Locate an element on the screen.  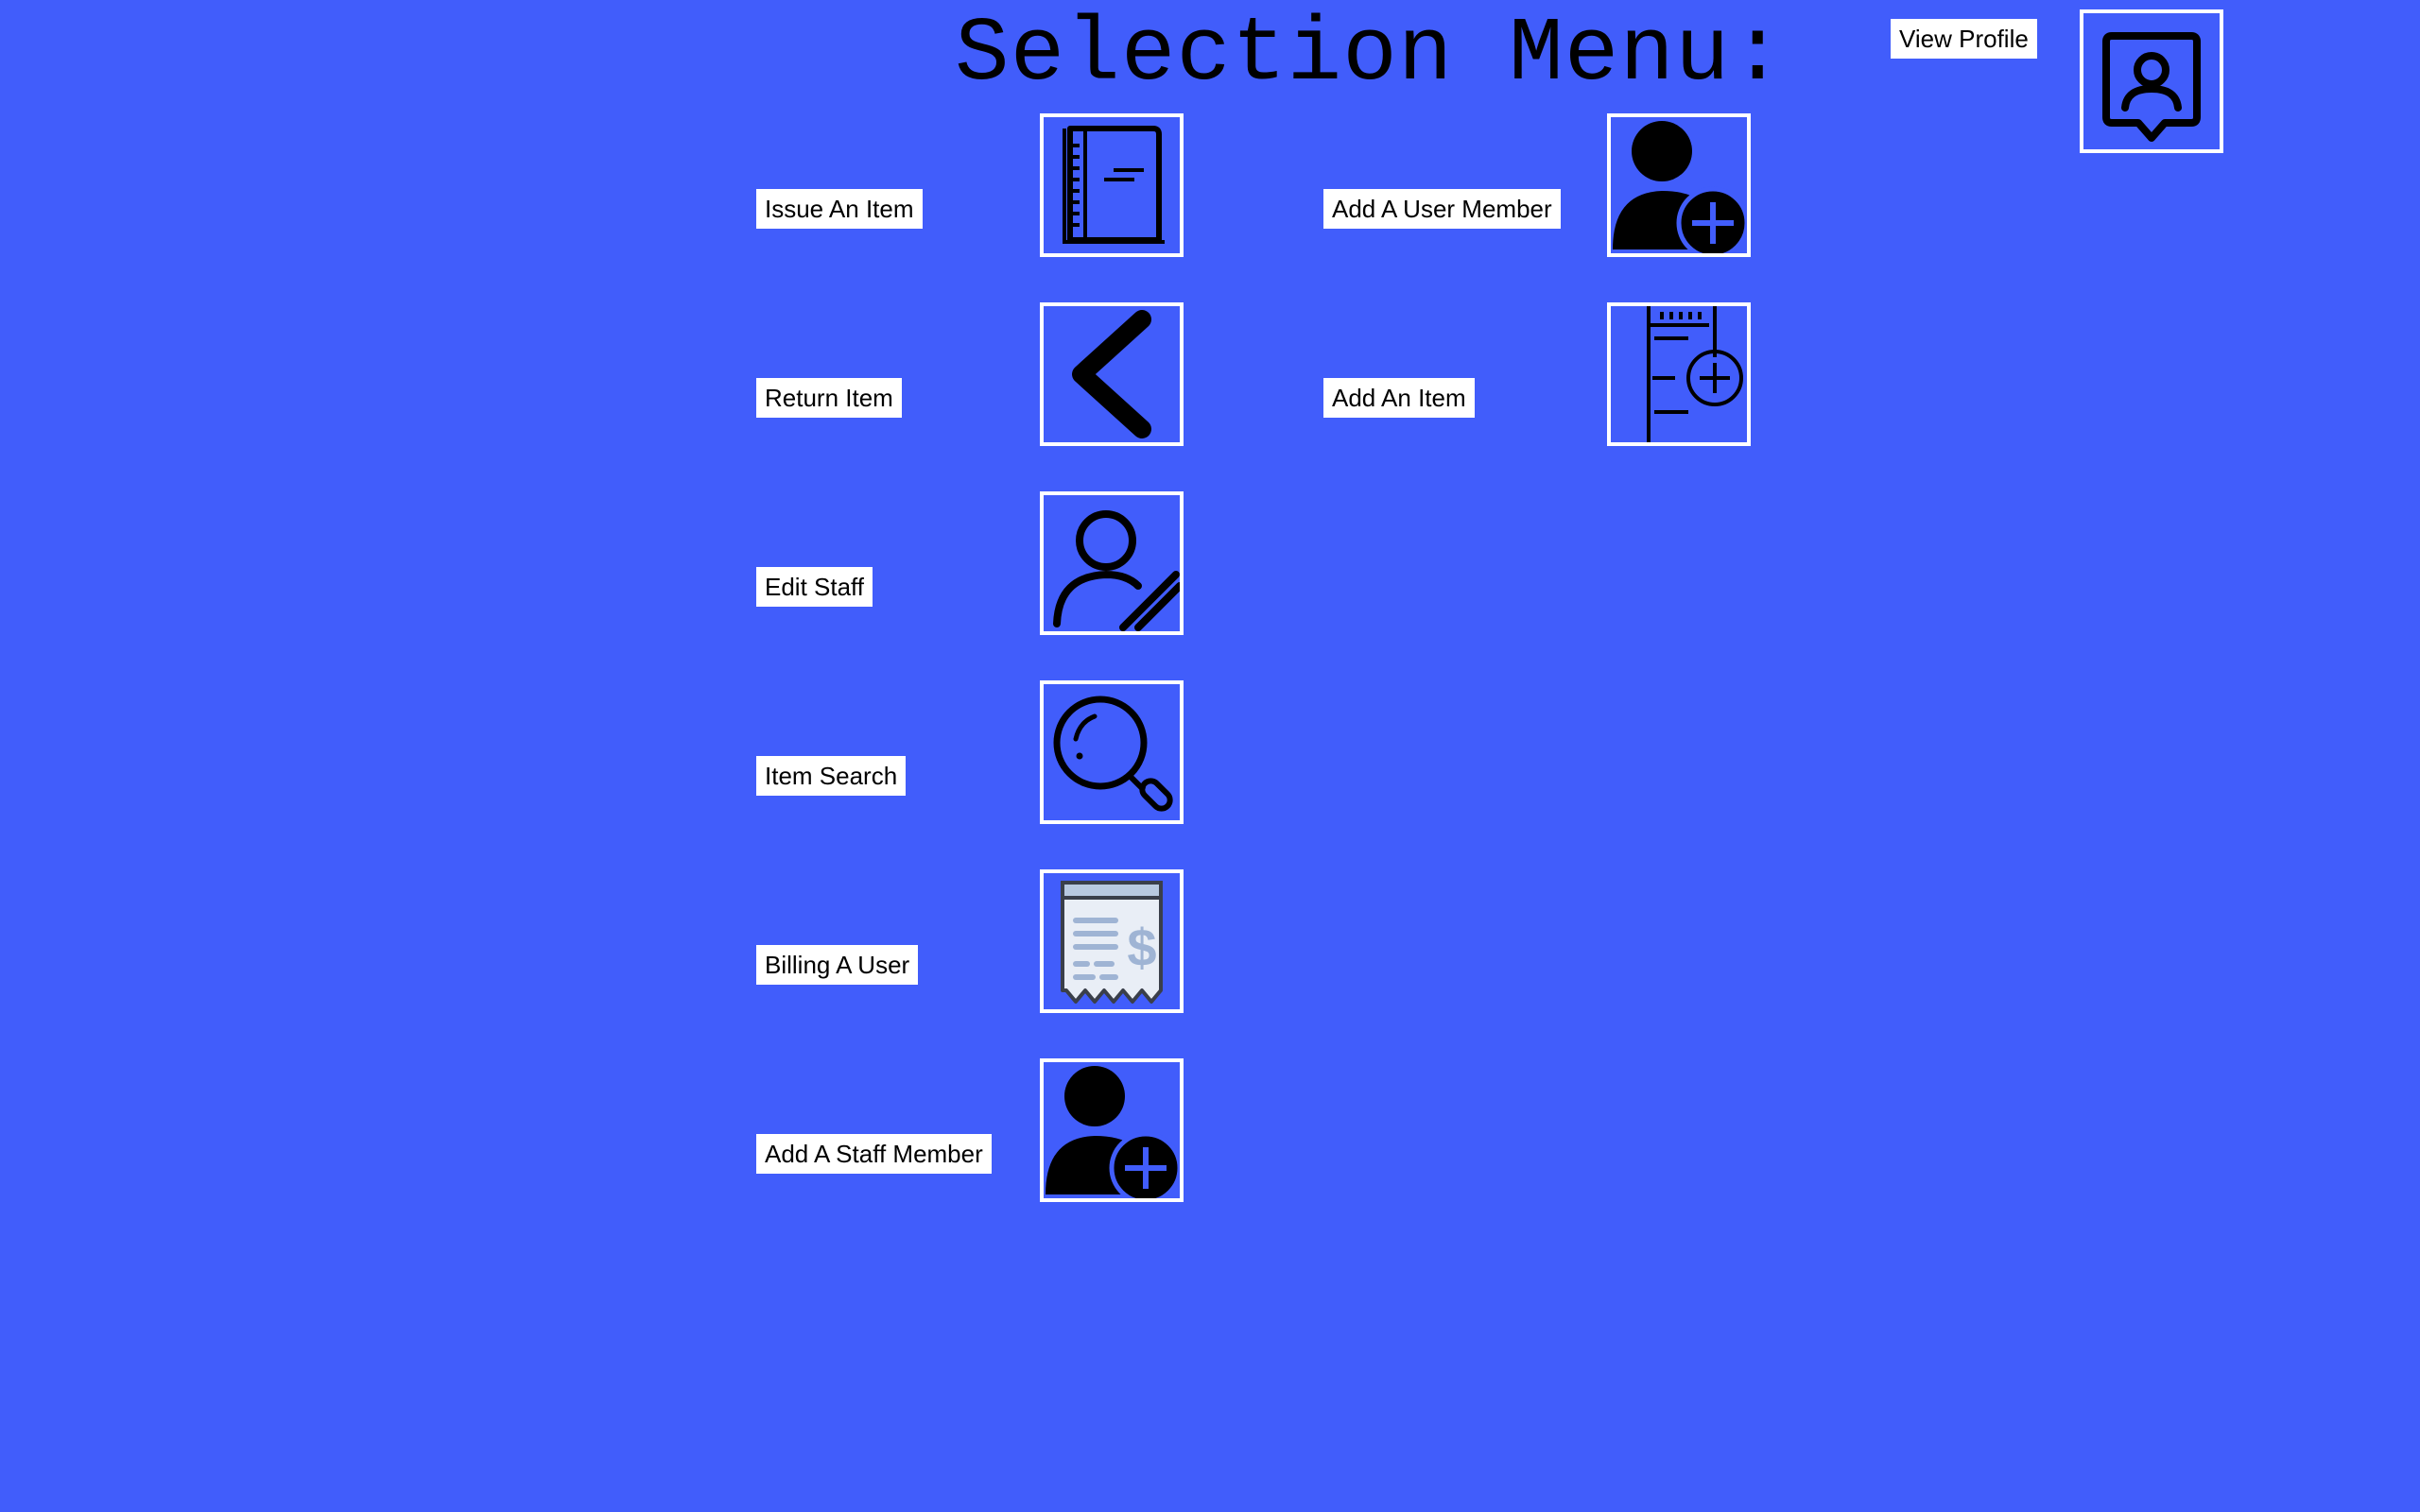
edit-staff-button: Edit Staff is located at coordinates (814, 587).